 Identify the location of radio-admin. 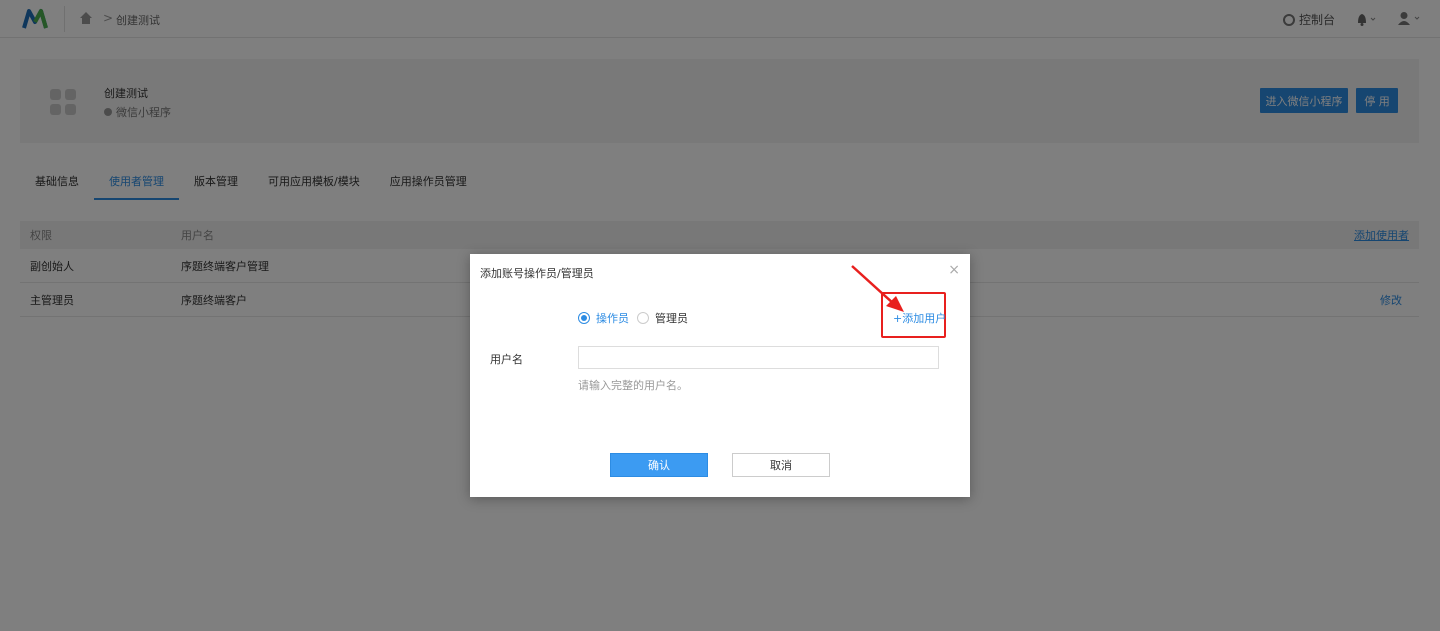
(643, 318).